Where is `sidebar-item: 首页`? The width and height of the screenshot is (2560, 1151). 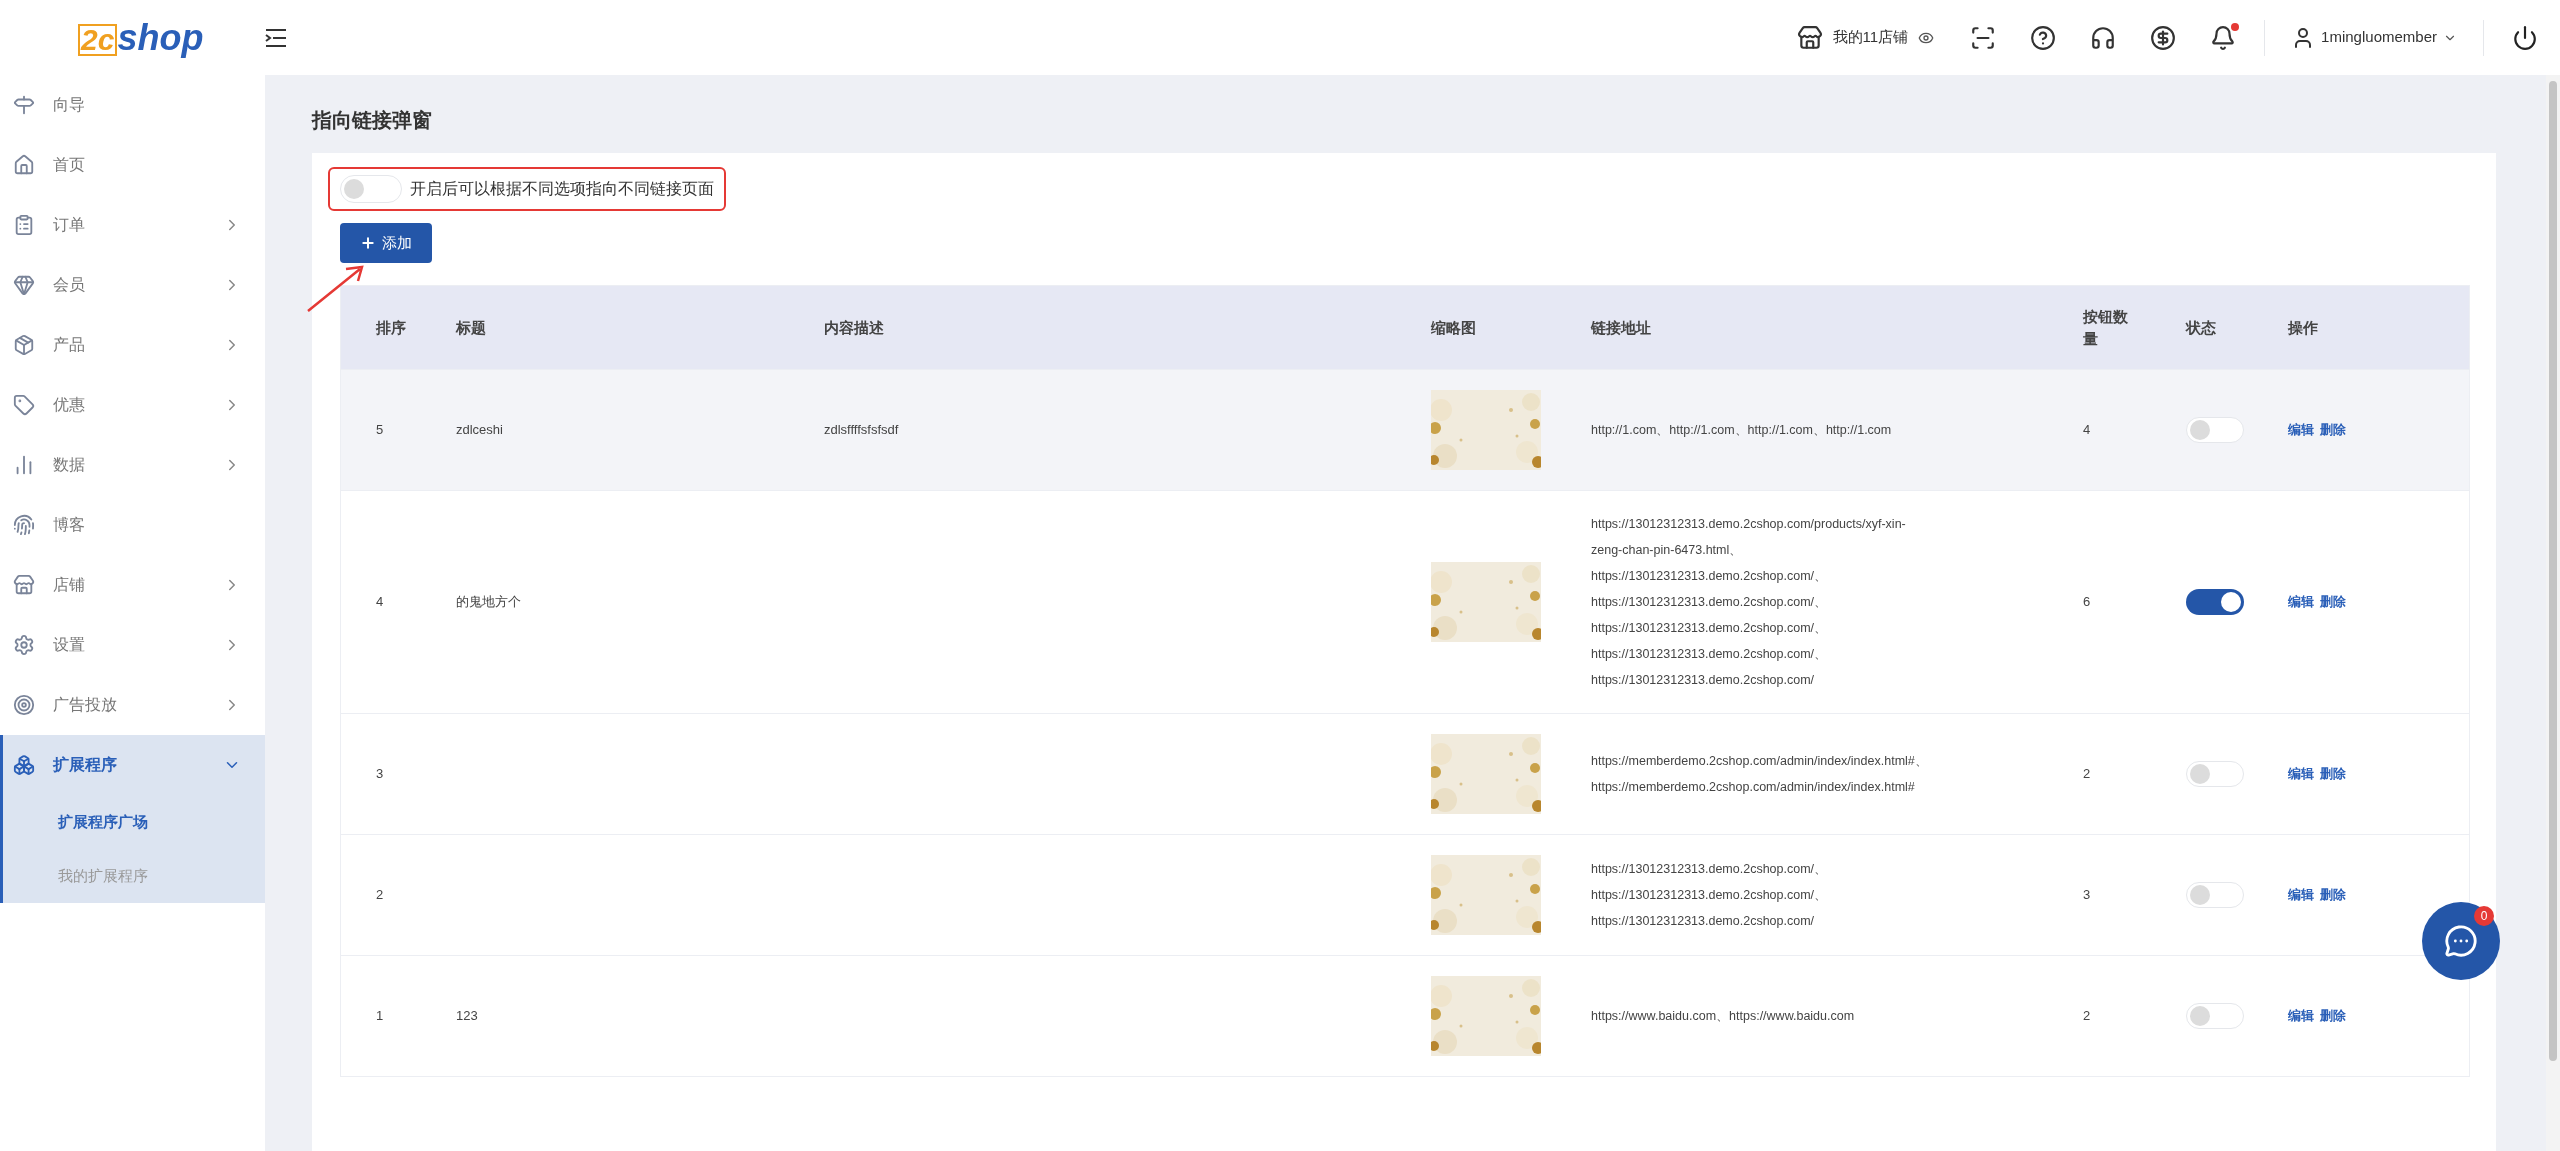 sidebar-item: 首页 is located at coordinates (132, 165).